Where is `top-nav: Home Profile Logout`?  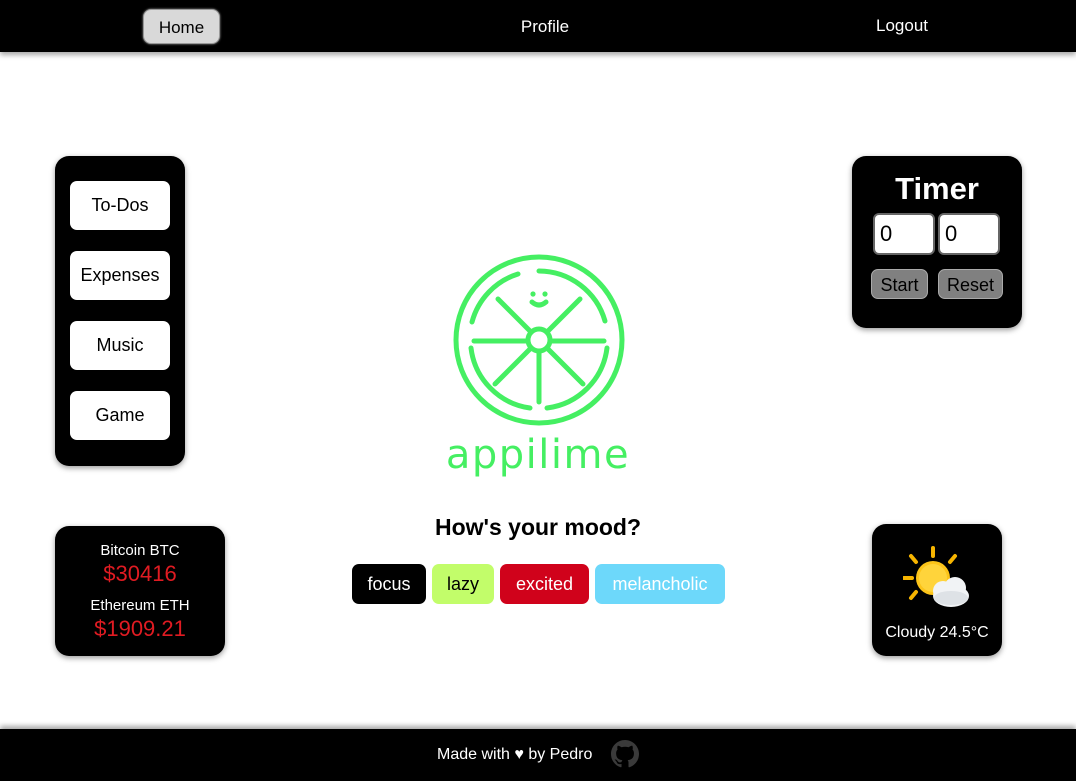
top-nav: Home Profile Logout is located at coordinates (538, 26).